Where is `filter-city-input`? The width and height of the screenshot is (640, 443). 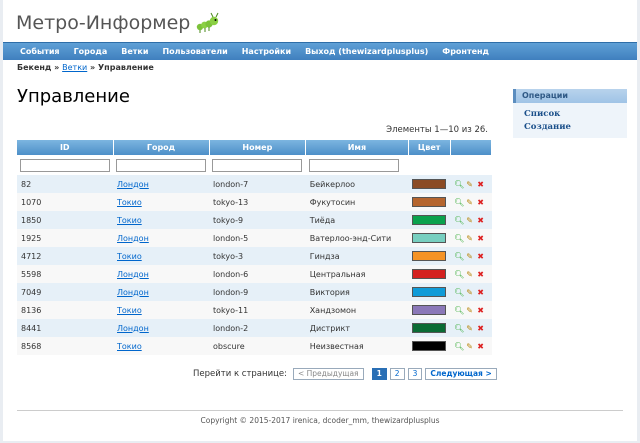 filter-city-input is located at coordinates (161, 165).